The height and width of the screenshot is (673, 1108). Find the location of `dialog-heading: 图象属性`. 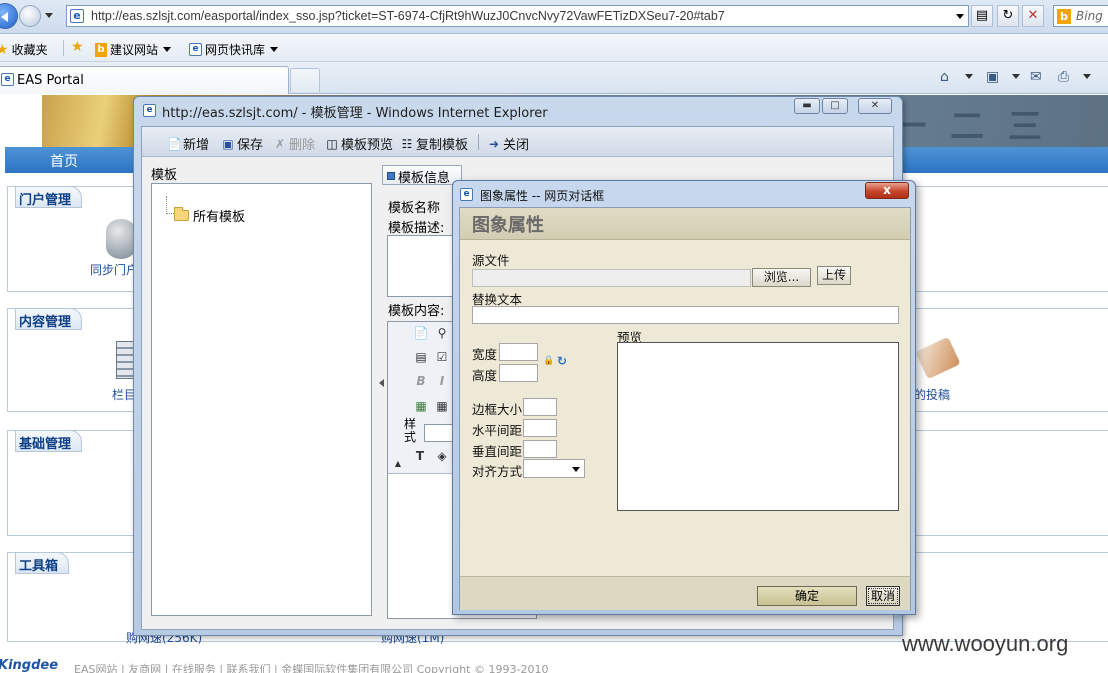

dialog-heading: 图象属性 is located at coordinates (508, 225).